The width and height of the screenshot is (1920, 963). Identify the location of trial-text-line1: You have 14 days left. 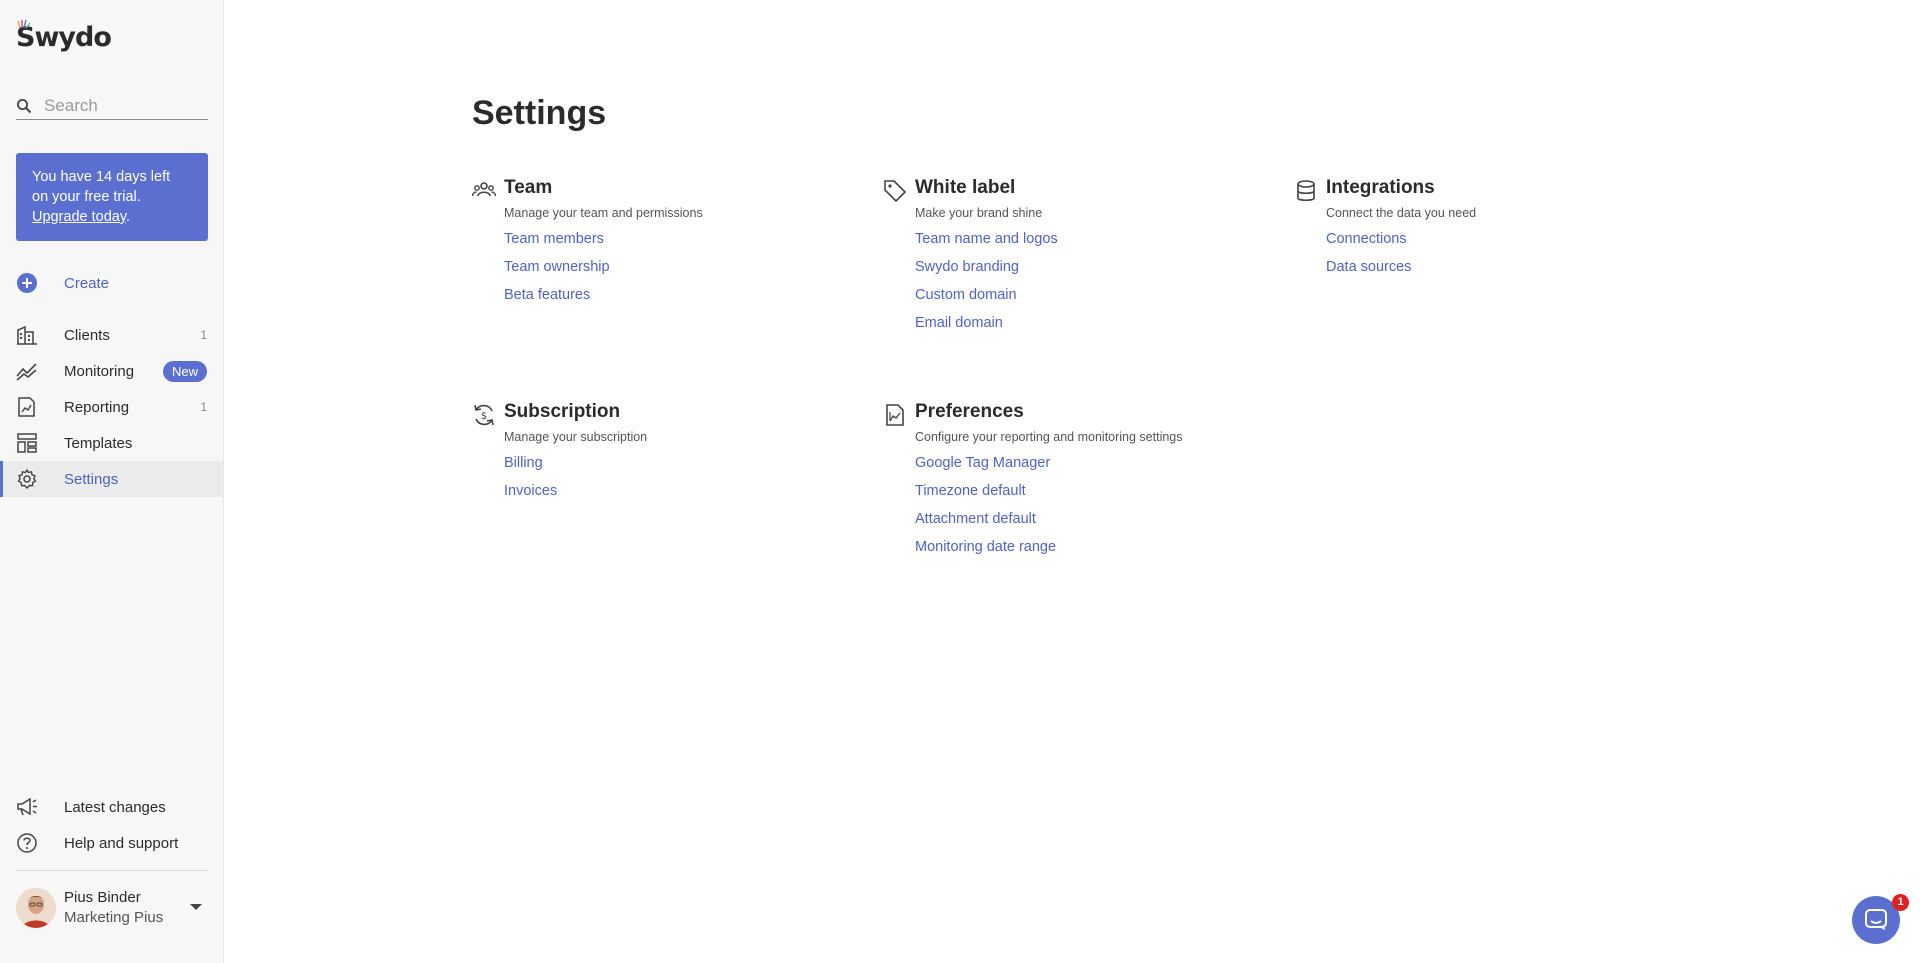
(101, 177).